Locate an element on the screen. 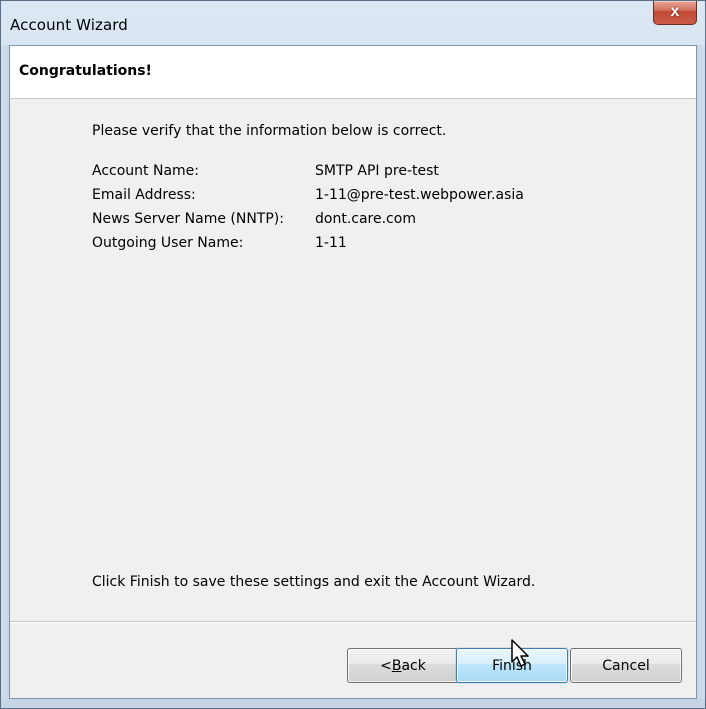 This screenshot has height=709, width=706. email-address-value: 1-11@pre-test.webpower.asia is located at coordinates (419, 195).